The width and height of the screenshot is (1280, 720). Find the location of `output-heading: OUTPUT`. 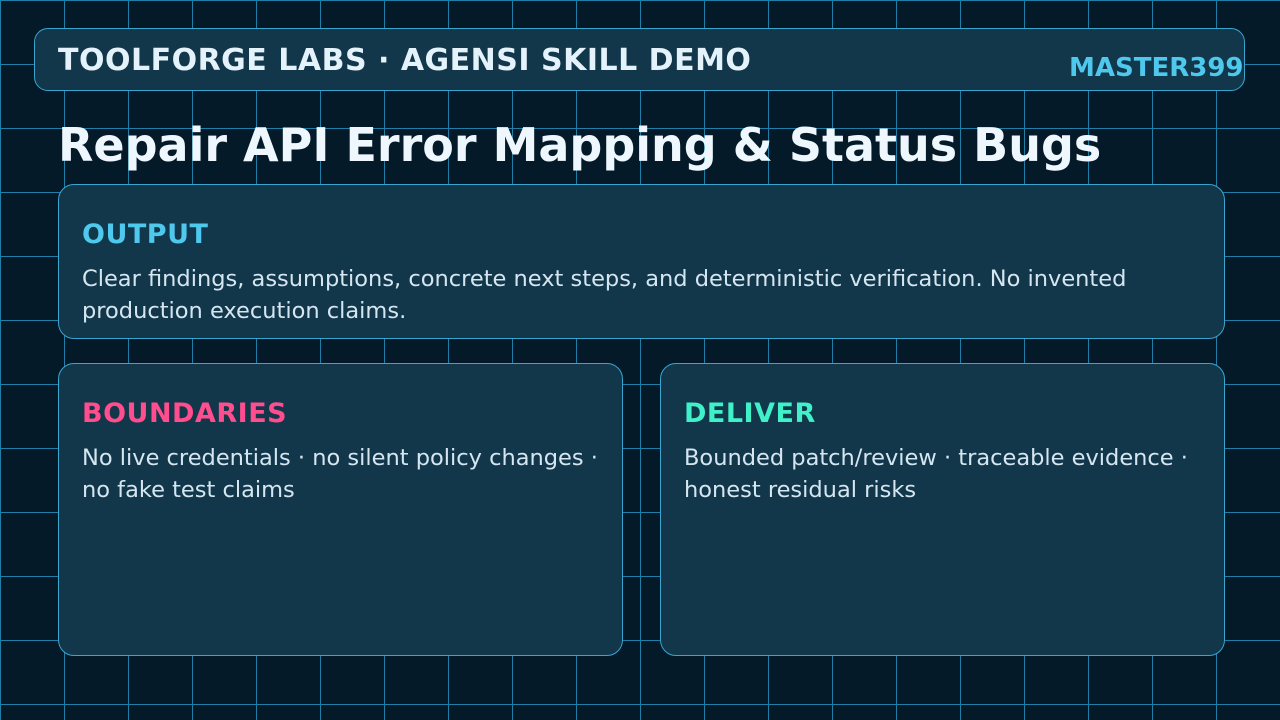

output-heading: OUTPUT is located at coordinates (145, 234).